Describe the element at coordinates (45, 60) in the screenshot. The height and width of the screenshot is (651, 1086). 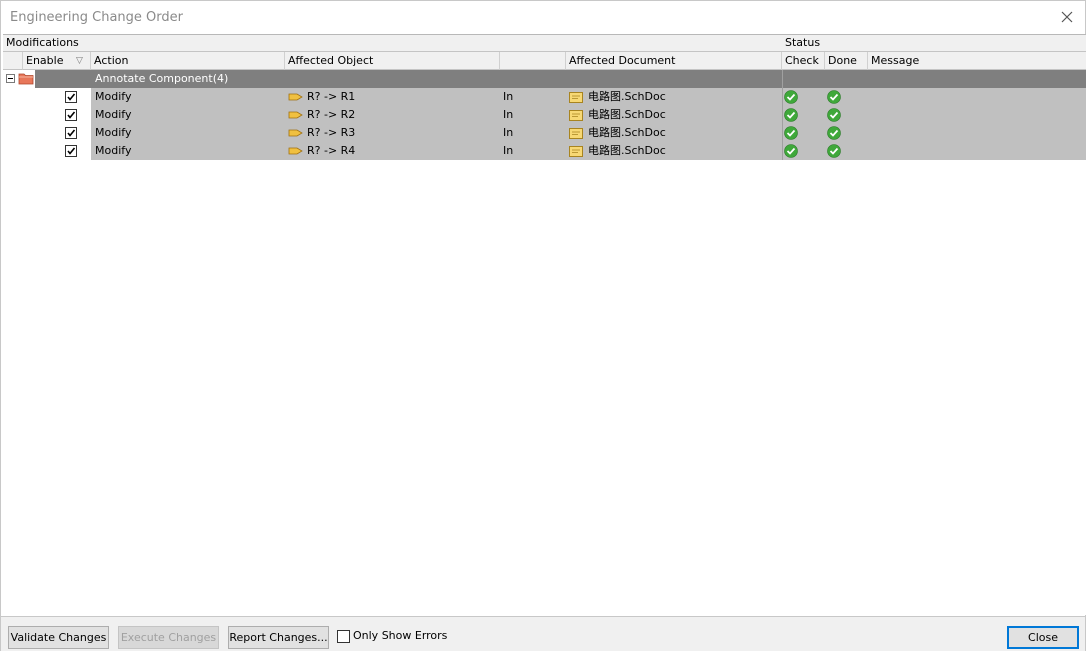
I see `column-header-enable-label: Enable` at that location.